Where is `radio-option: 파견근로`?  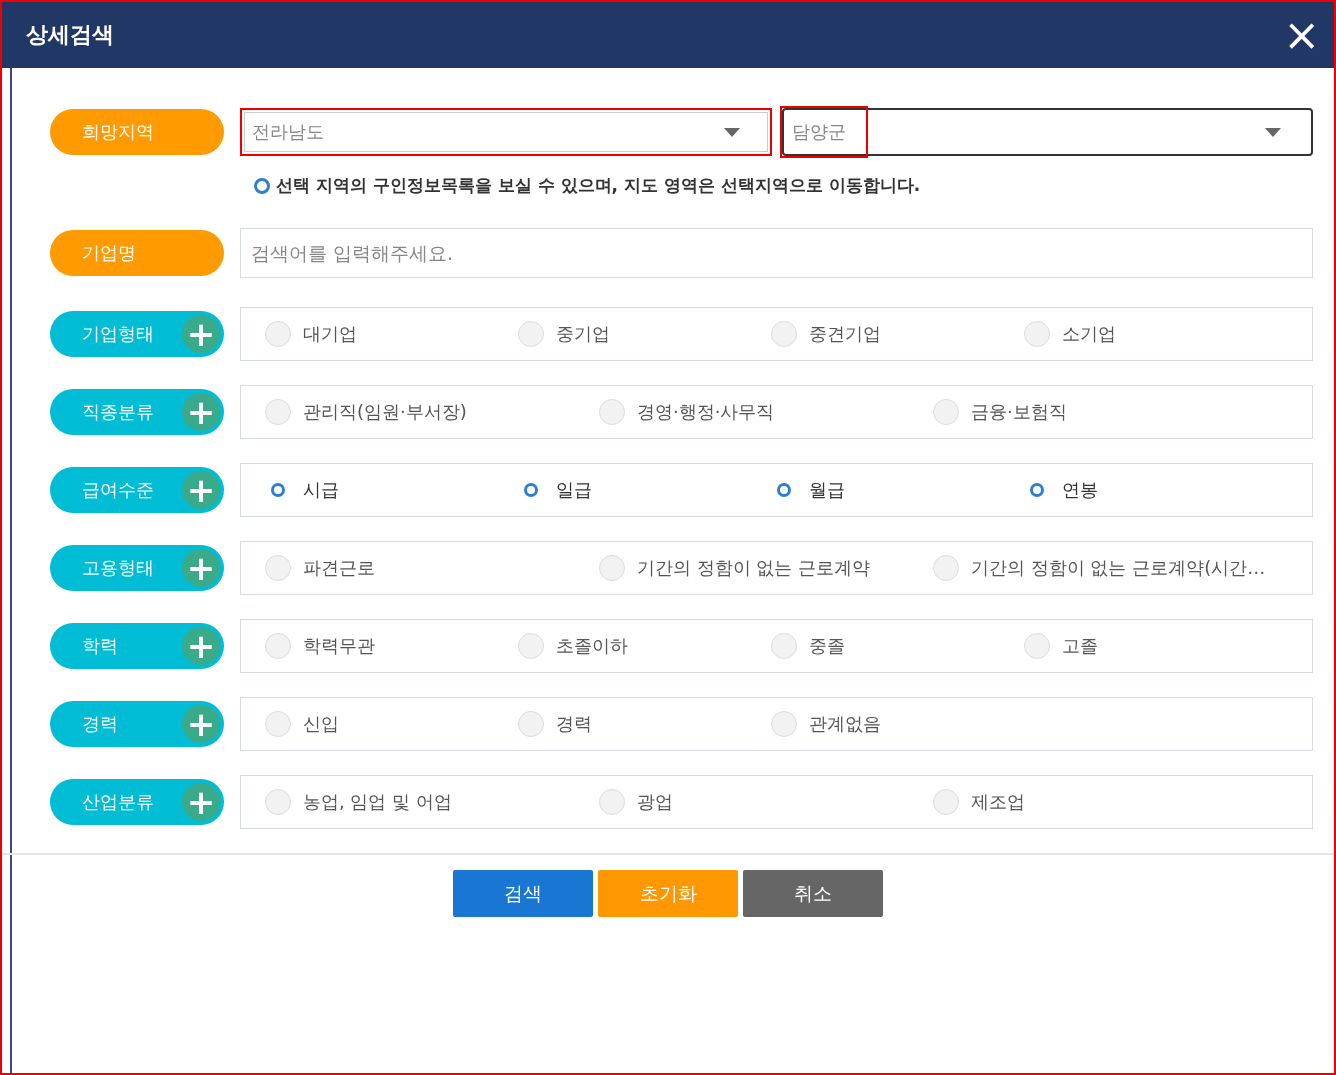
radio-option: 파견근로 is located at coordinates (432, 568).